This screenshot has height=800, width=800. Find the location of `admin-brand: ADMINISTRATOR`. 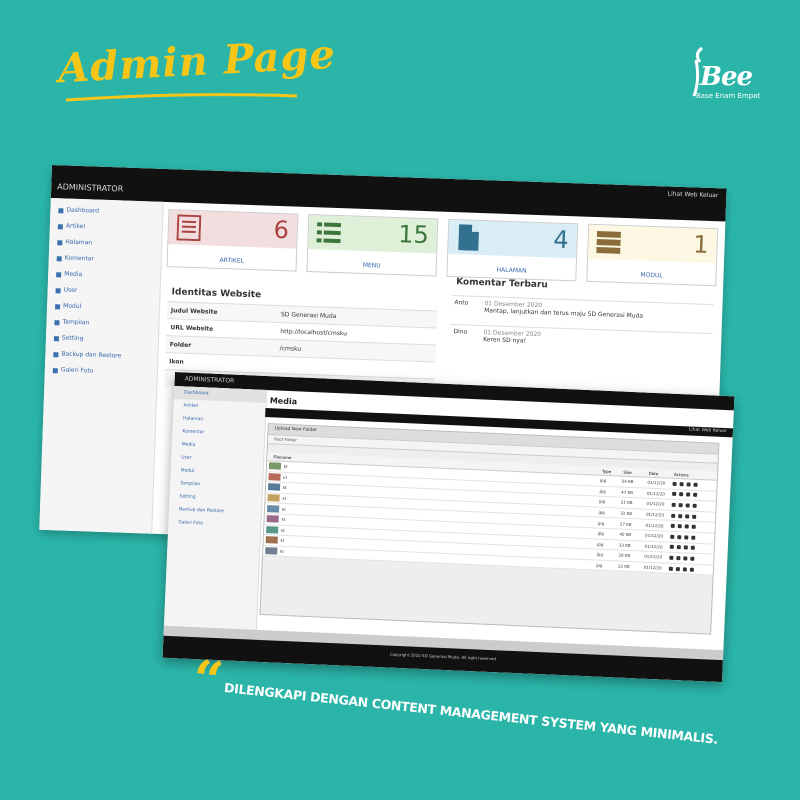

admin-brand: ADMINISTRATOR is located at coordinates (90, 188).